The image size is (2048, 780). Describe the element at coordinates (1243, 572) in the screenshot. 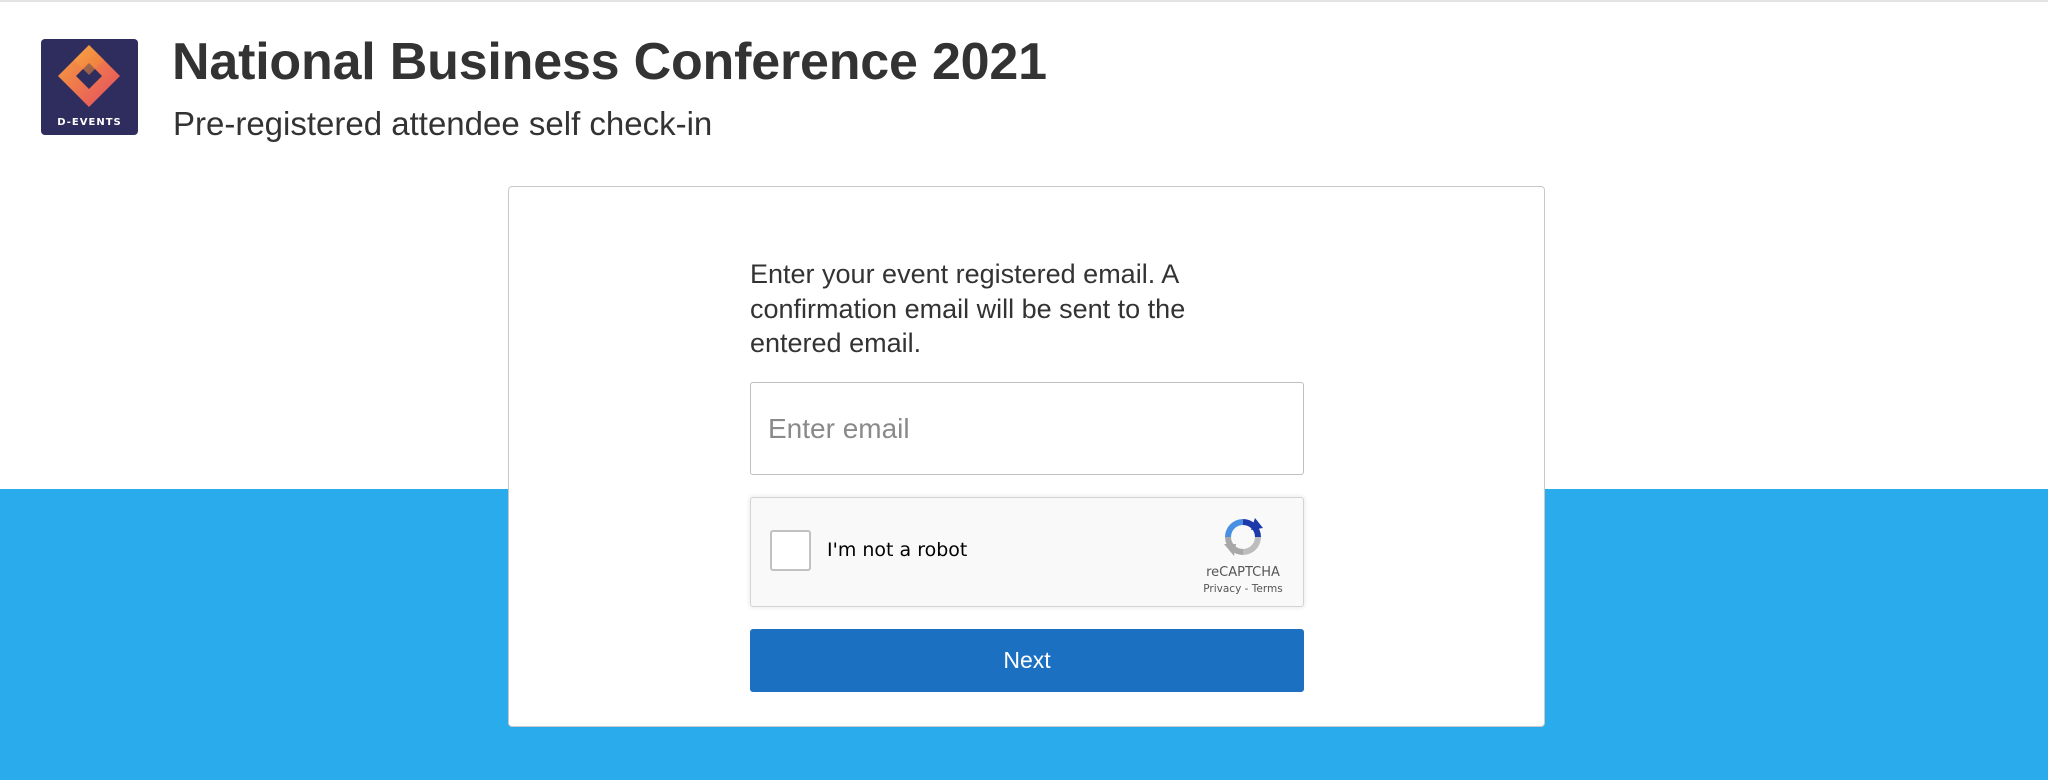

I see `recaptcha-brand: reCAPTCHA` at that location.